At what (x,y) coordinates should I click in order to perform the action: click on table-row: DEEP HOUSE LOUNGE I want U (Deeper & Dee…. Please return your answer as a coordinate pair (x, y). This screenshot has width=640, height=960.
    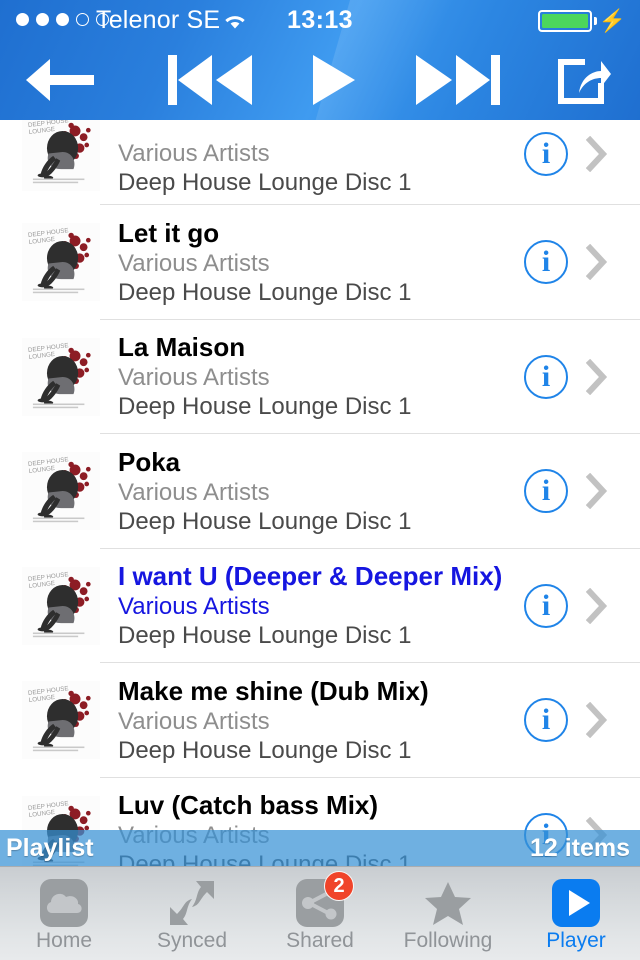
    Looking at the image, I should click on (320, 606).